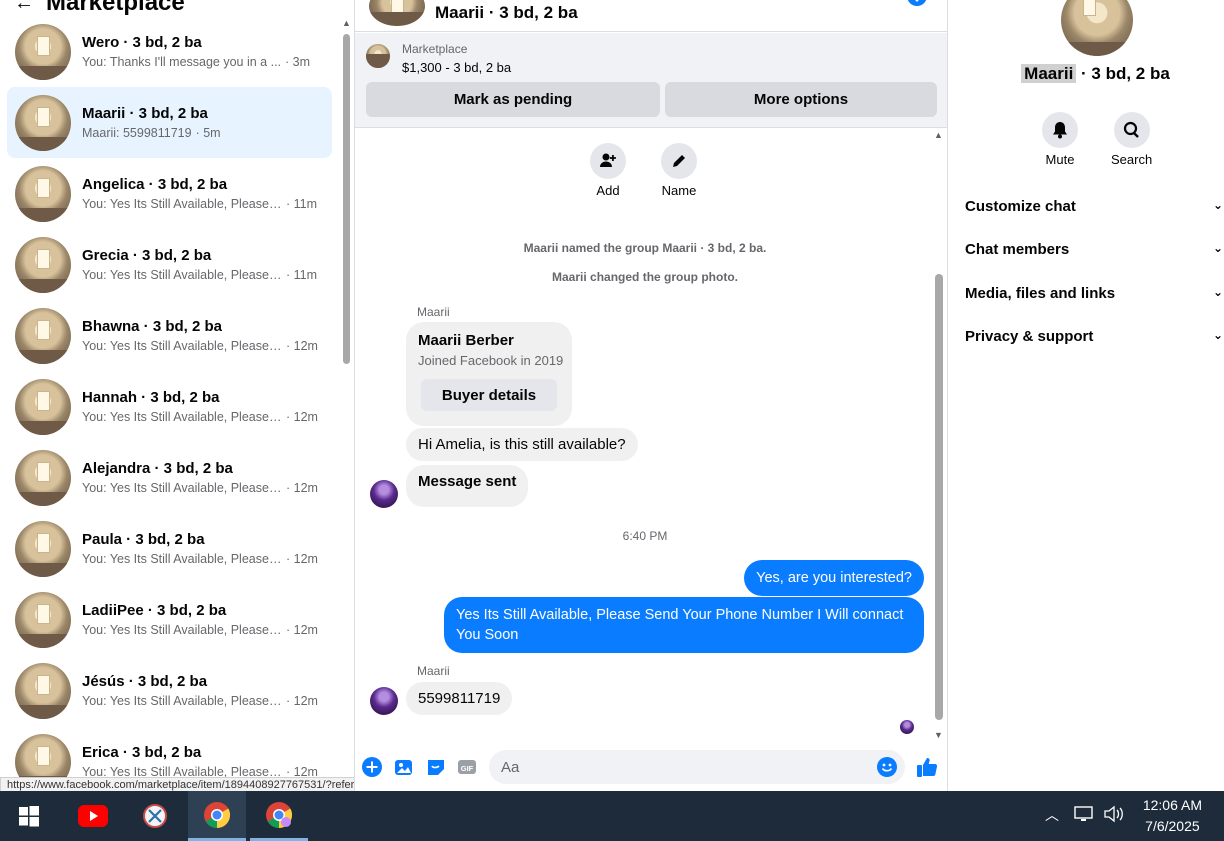 The width and height of the screenshot is (1224, 841). Describe the element at coordinates (651, 16) in the screenshot. I see `chat-header: Maarii · 3 bd, 2 ba` at that location.